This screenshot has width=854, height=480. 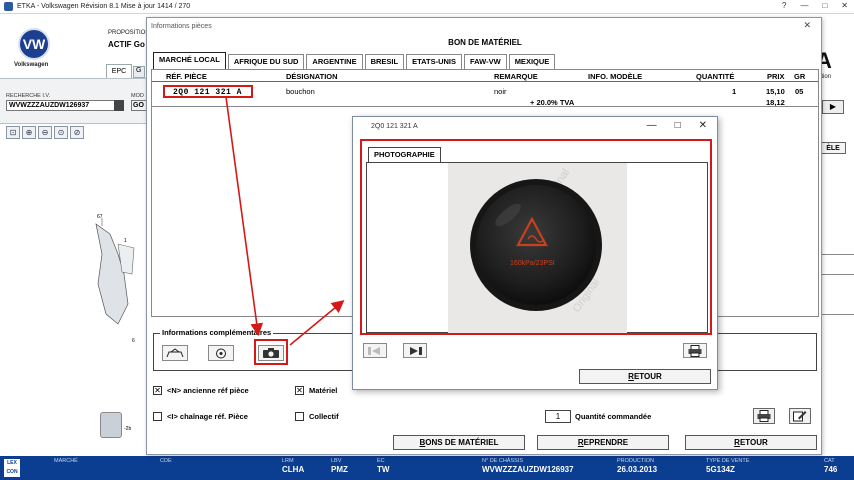 I want to click on checkbox-collectif-box, so click(x=299, y=416).